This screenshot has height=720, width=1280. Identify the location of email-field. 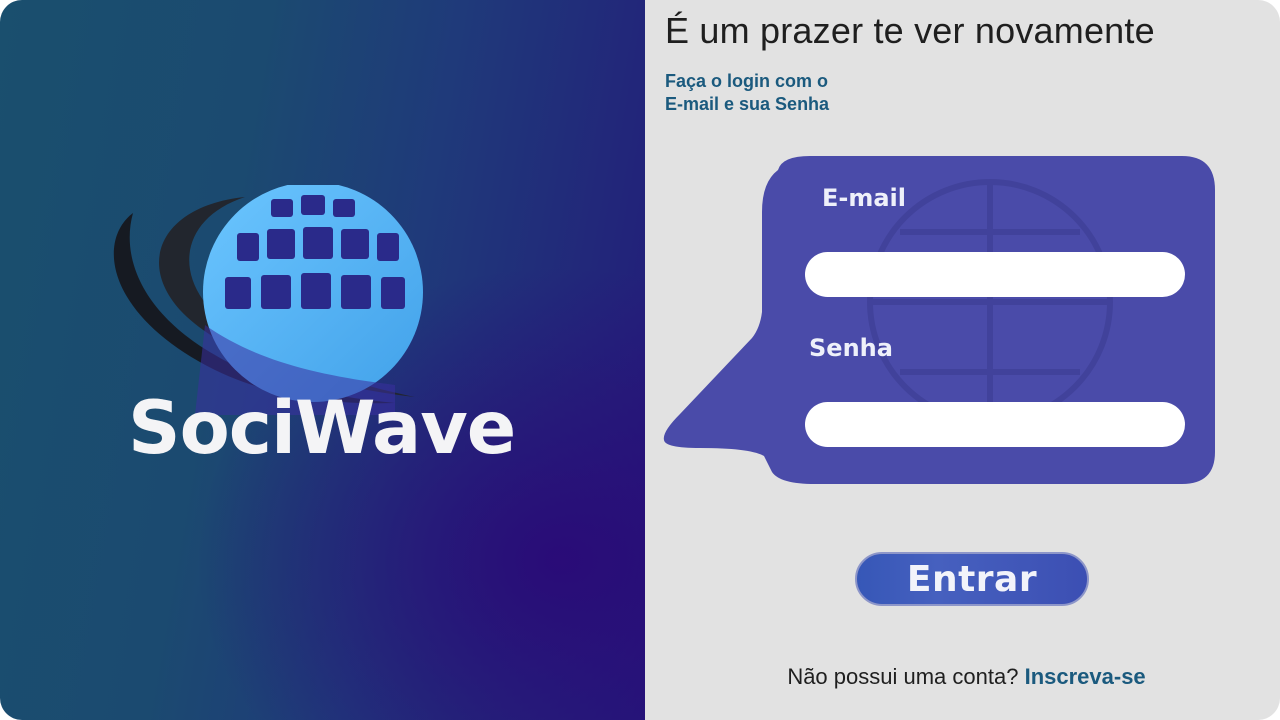
(995, 274).